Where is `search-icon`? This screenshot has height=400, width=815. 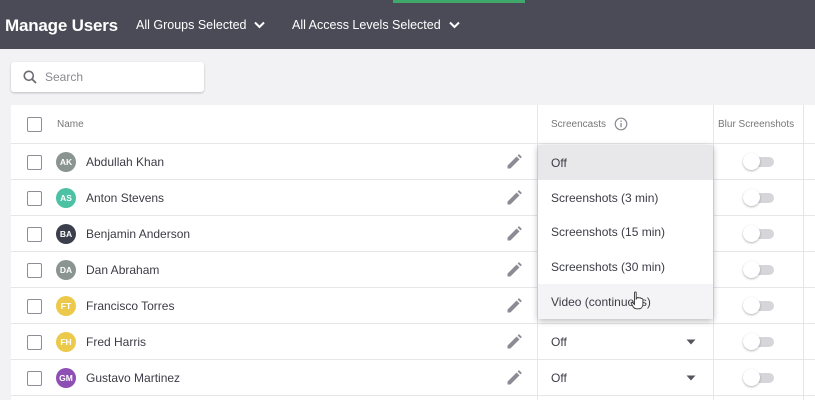
search-icon is located at coordinates (30, 77).